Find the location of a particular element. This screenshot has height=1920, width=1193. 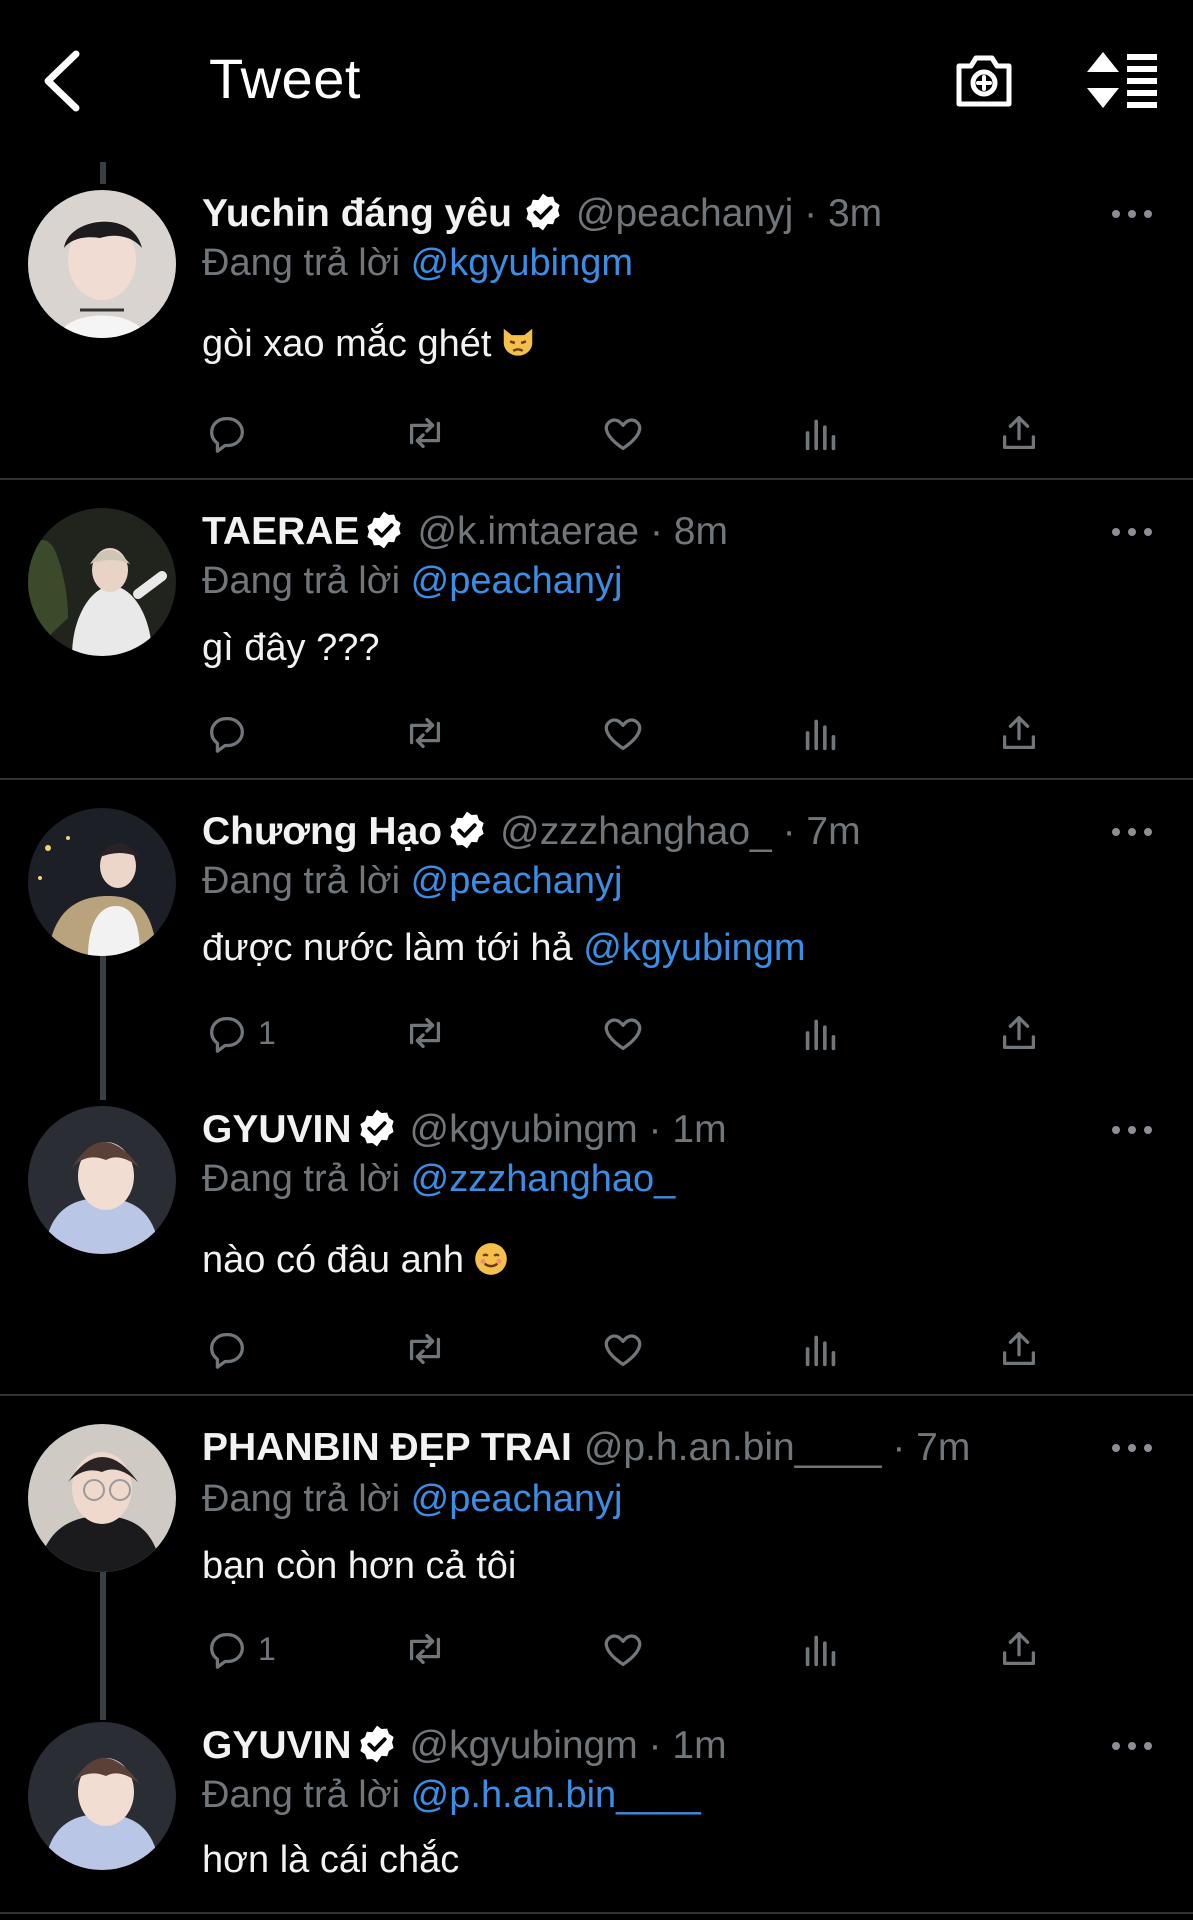

tweet-header: TAERAE @k.imtaerae · 8m is located at coordinates (465, 532).